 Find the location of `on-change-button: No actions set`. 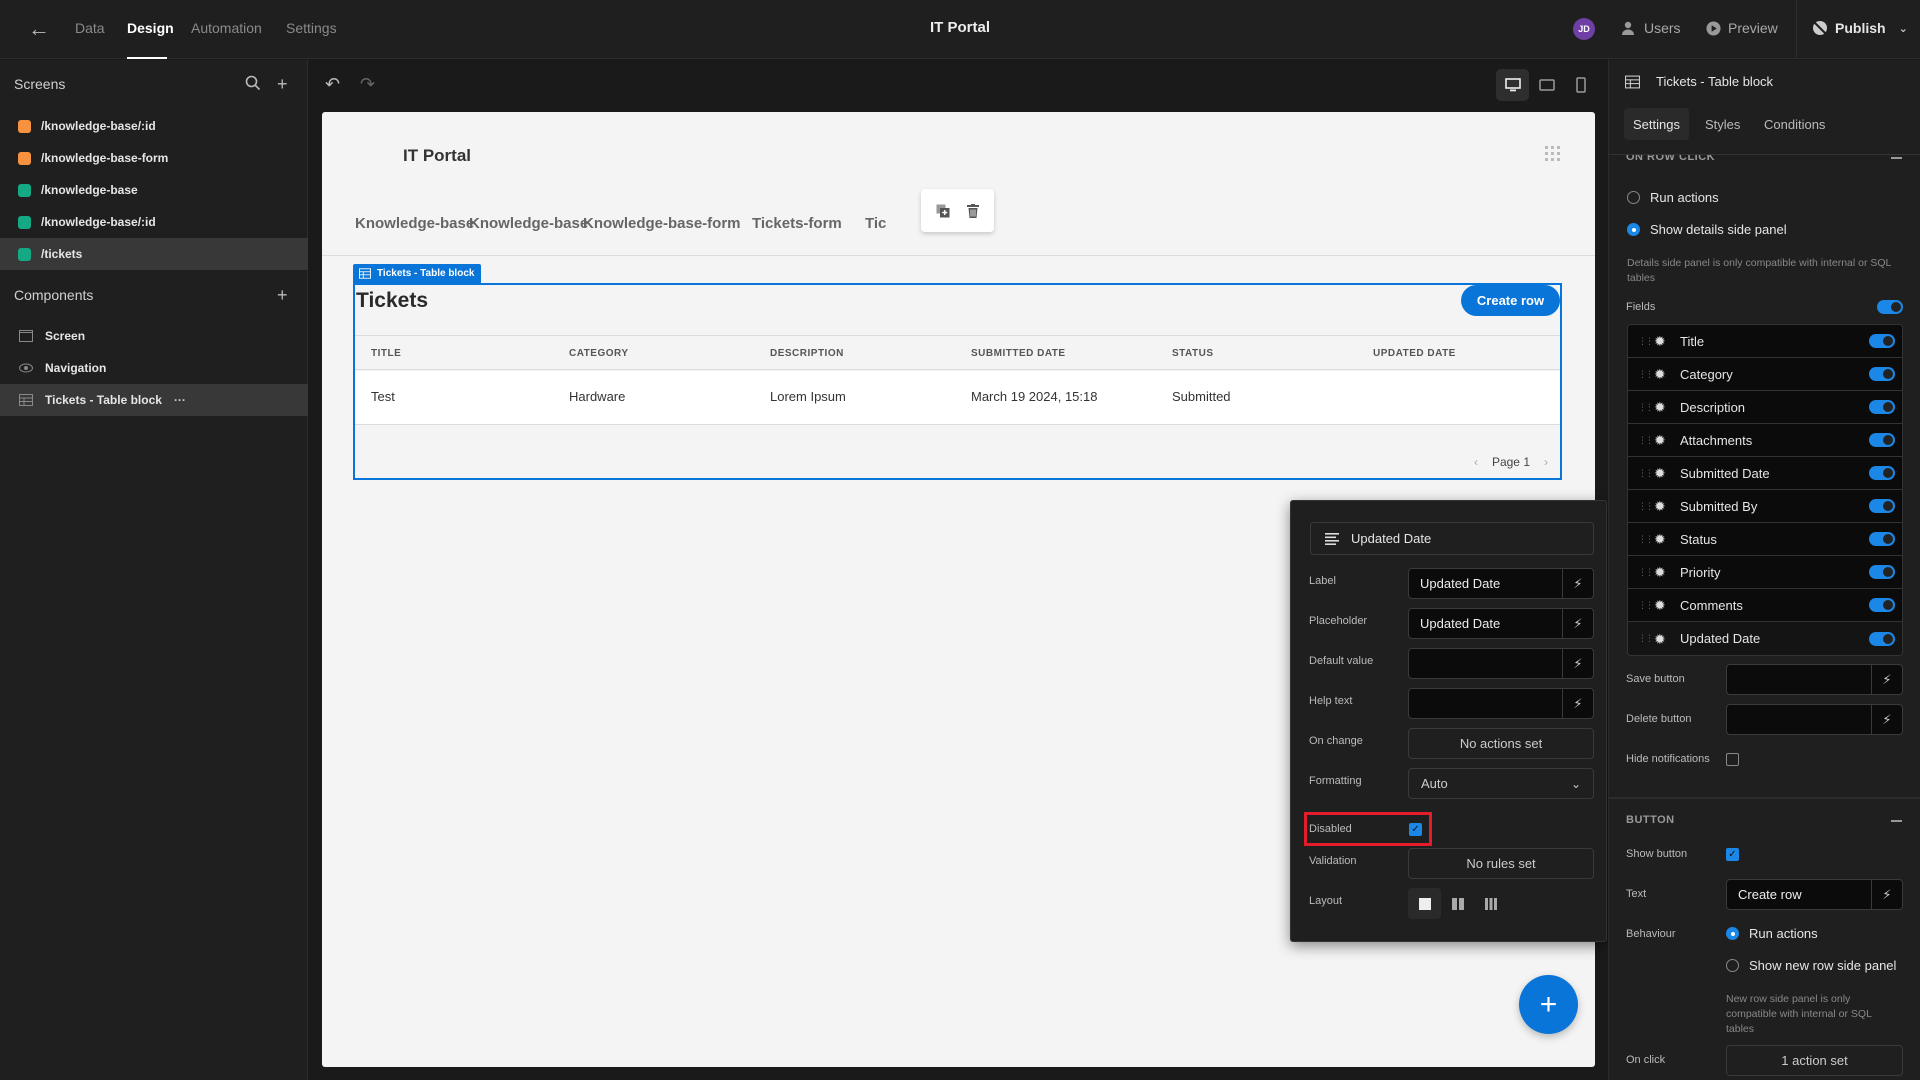

on-change-button: No actions set is located at coordinates (1501, 743).